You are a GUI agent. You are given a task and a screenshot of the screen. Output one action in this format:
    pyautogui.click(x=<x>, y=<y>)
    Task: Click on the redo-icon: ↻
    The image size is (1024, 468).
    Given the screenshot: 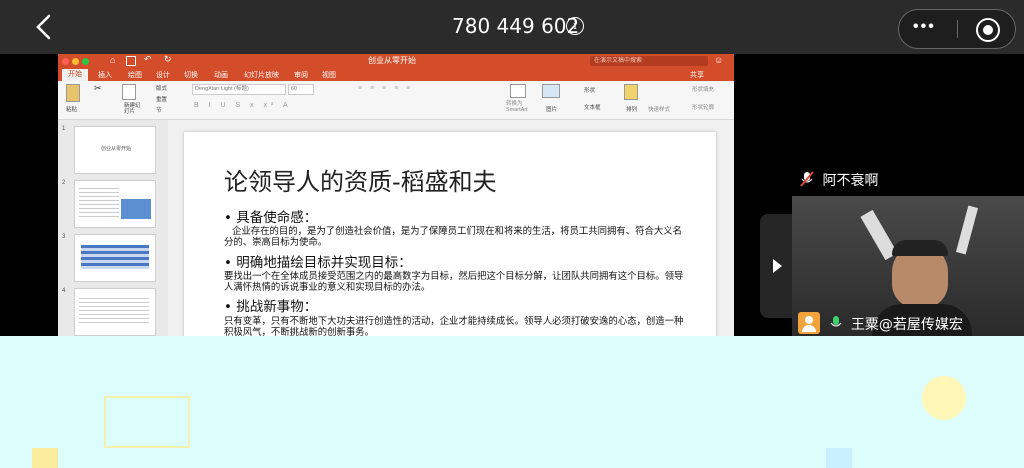 What is the action you would take?
    pyautogui.click(x=168, y=59)
    